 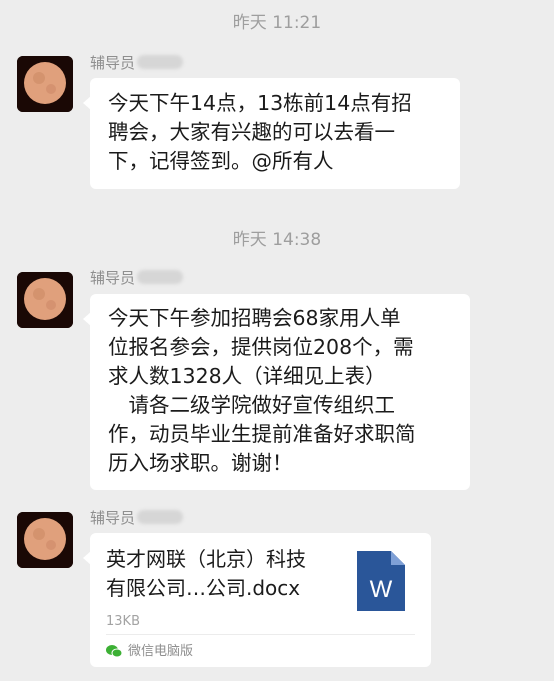 I want to click on file-source-label: 微信电脑版, so click(x=161, y=651).